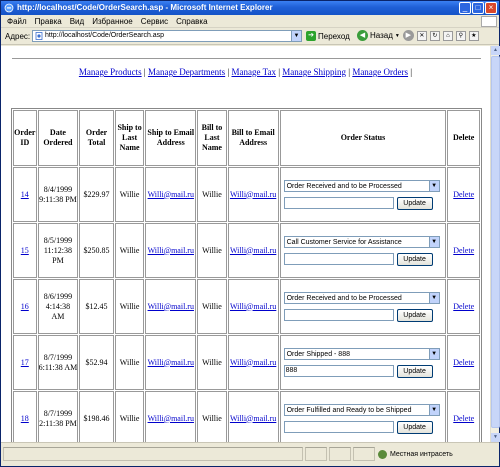 Image resolution: width=500 pixels, height=467 pixels. I want to click on search-icon: ⚲, so click(460, 35).